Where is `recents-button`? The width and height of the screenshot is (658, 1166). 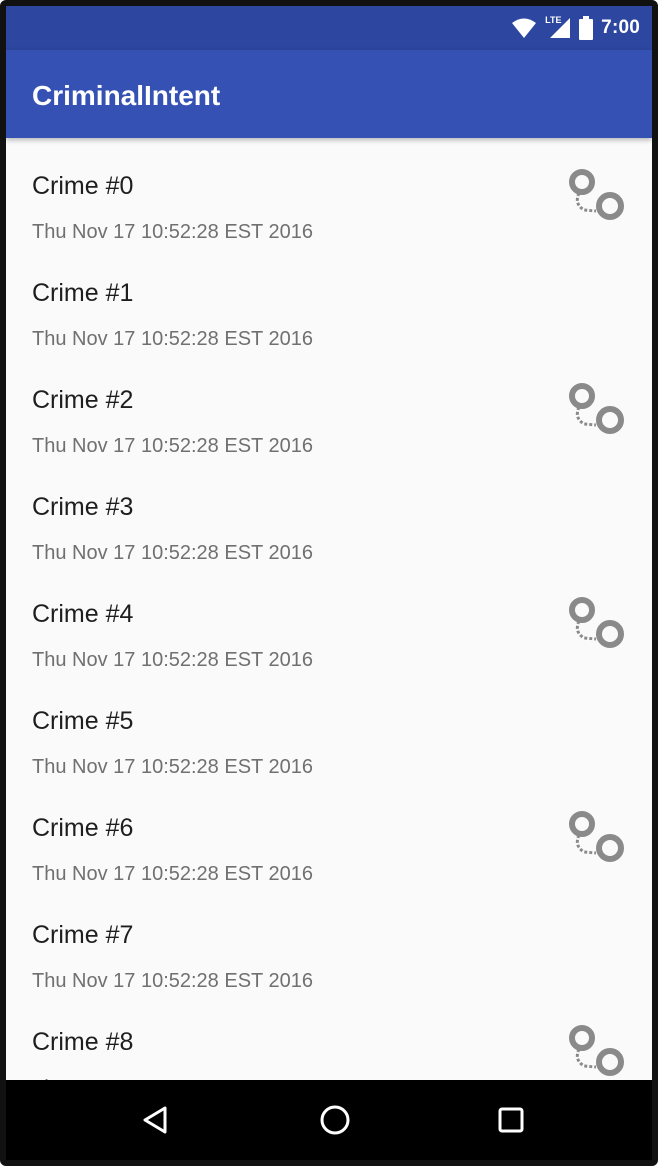 recents-button is located at coordinates (511, 1120).